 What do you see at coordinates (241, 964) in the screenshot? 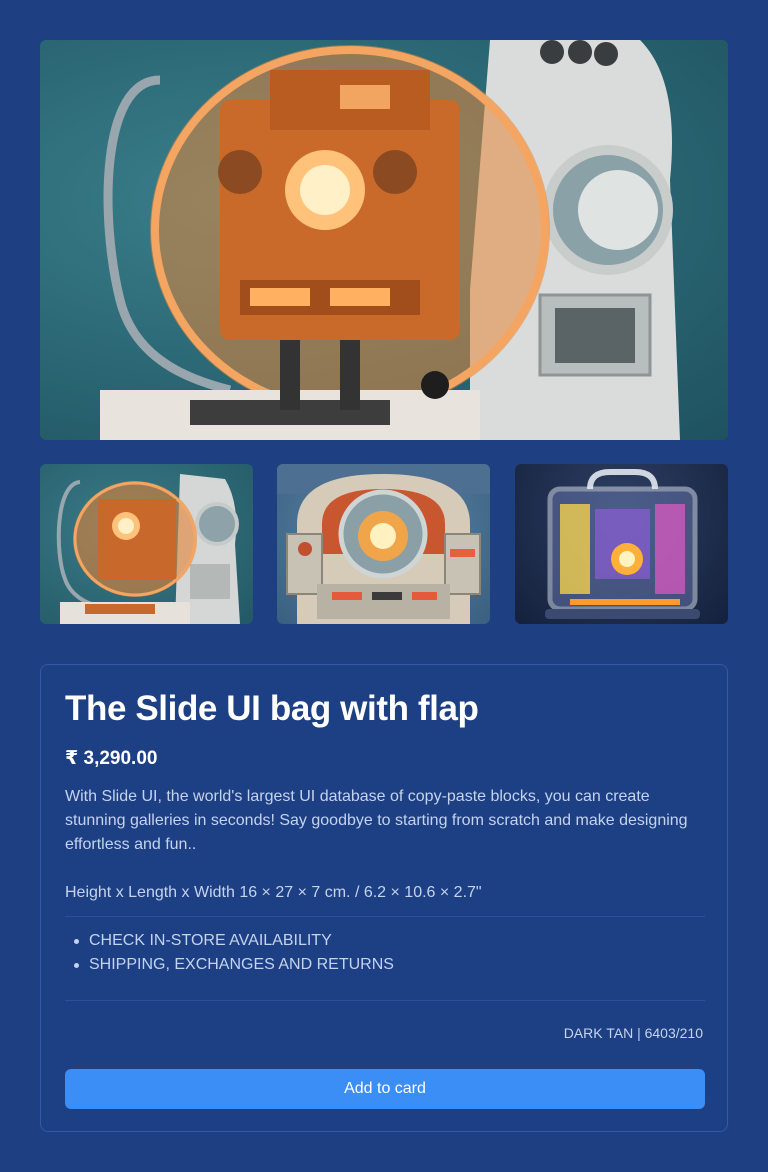
I see `link-label: SHIPPING, EXCHANGES AND RETURNS` at bounding box center [241, 964].